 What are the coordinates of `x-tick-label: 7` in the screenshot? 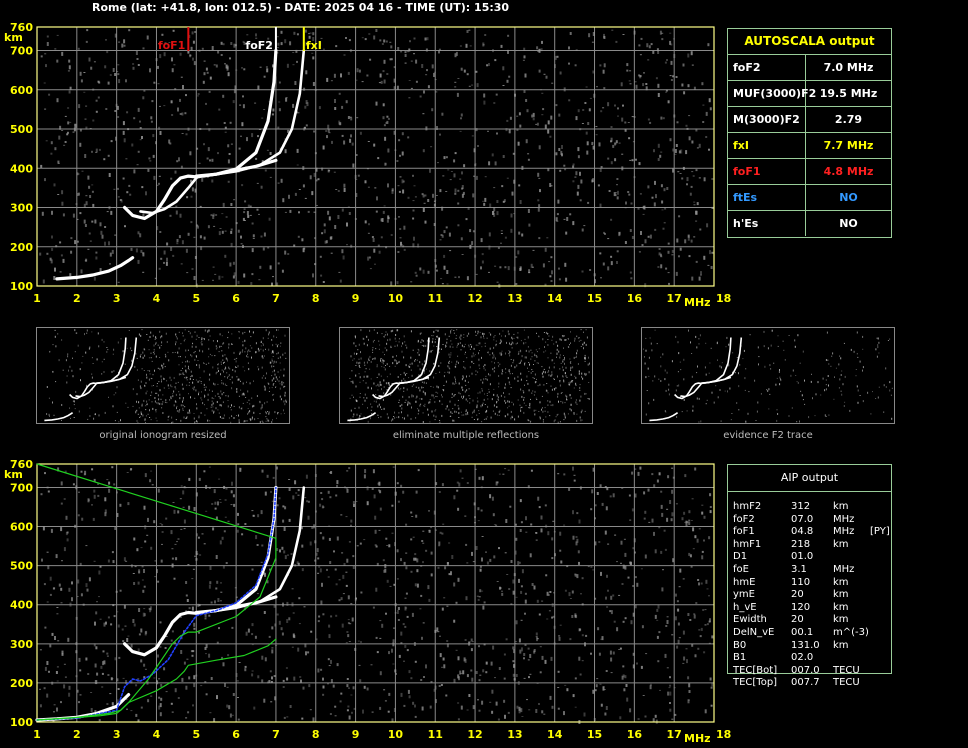 It's located at (276, 298).